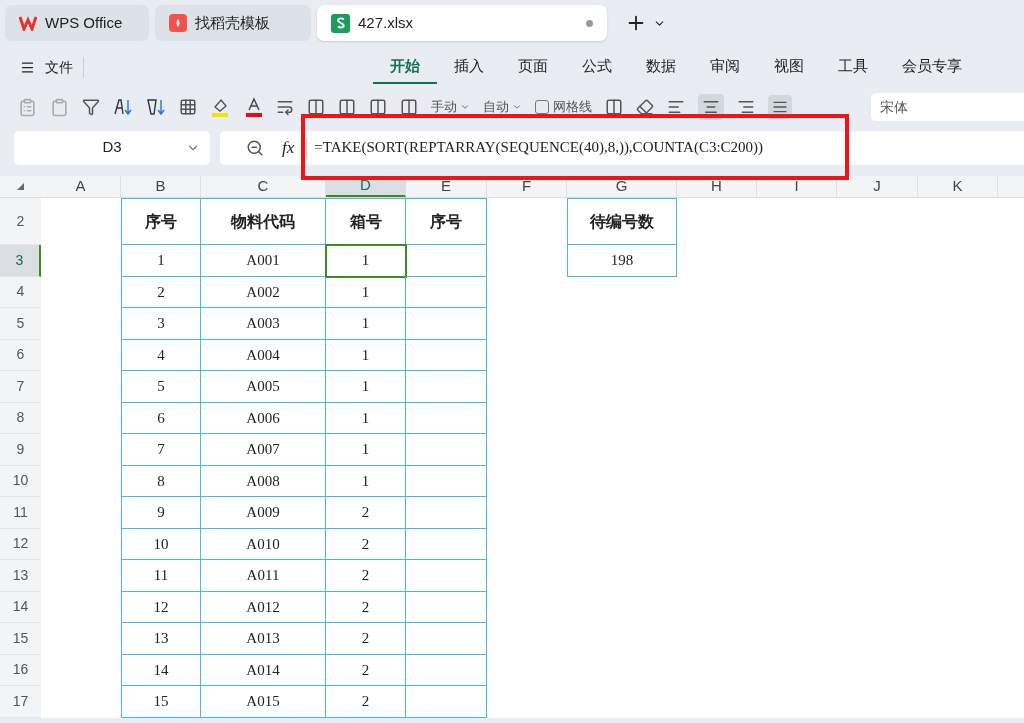  What do you see at coordinates (661, 67) in the screenshot?
I see `ribbon-tab: 数据` at bounding box center [661, 67].